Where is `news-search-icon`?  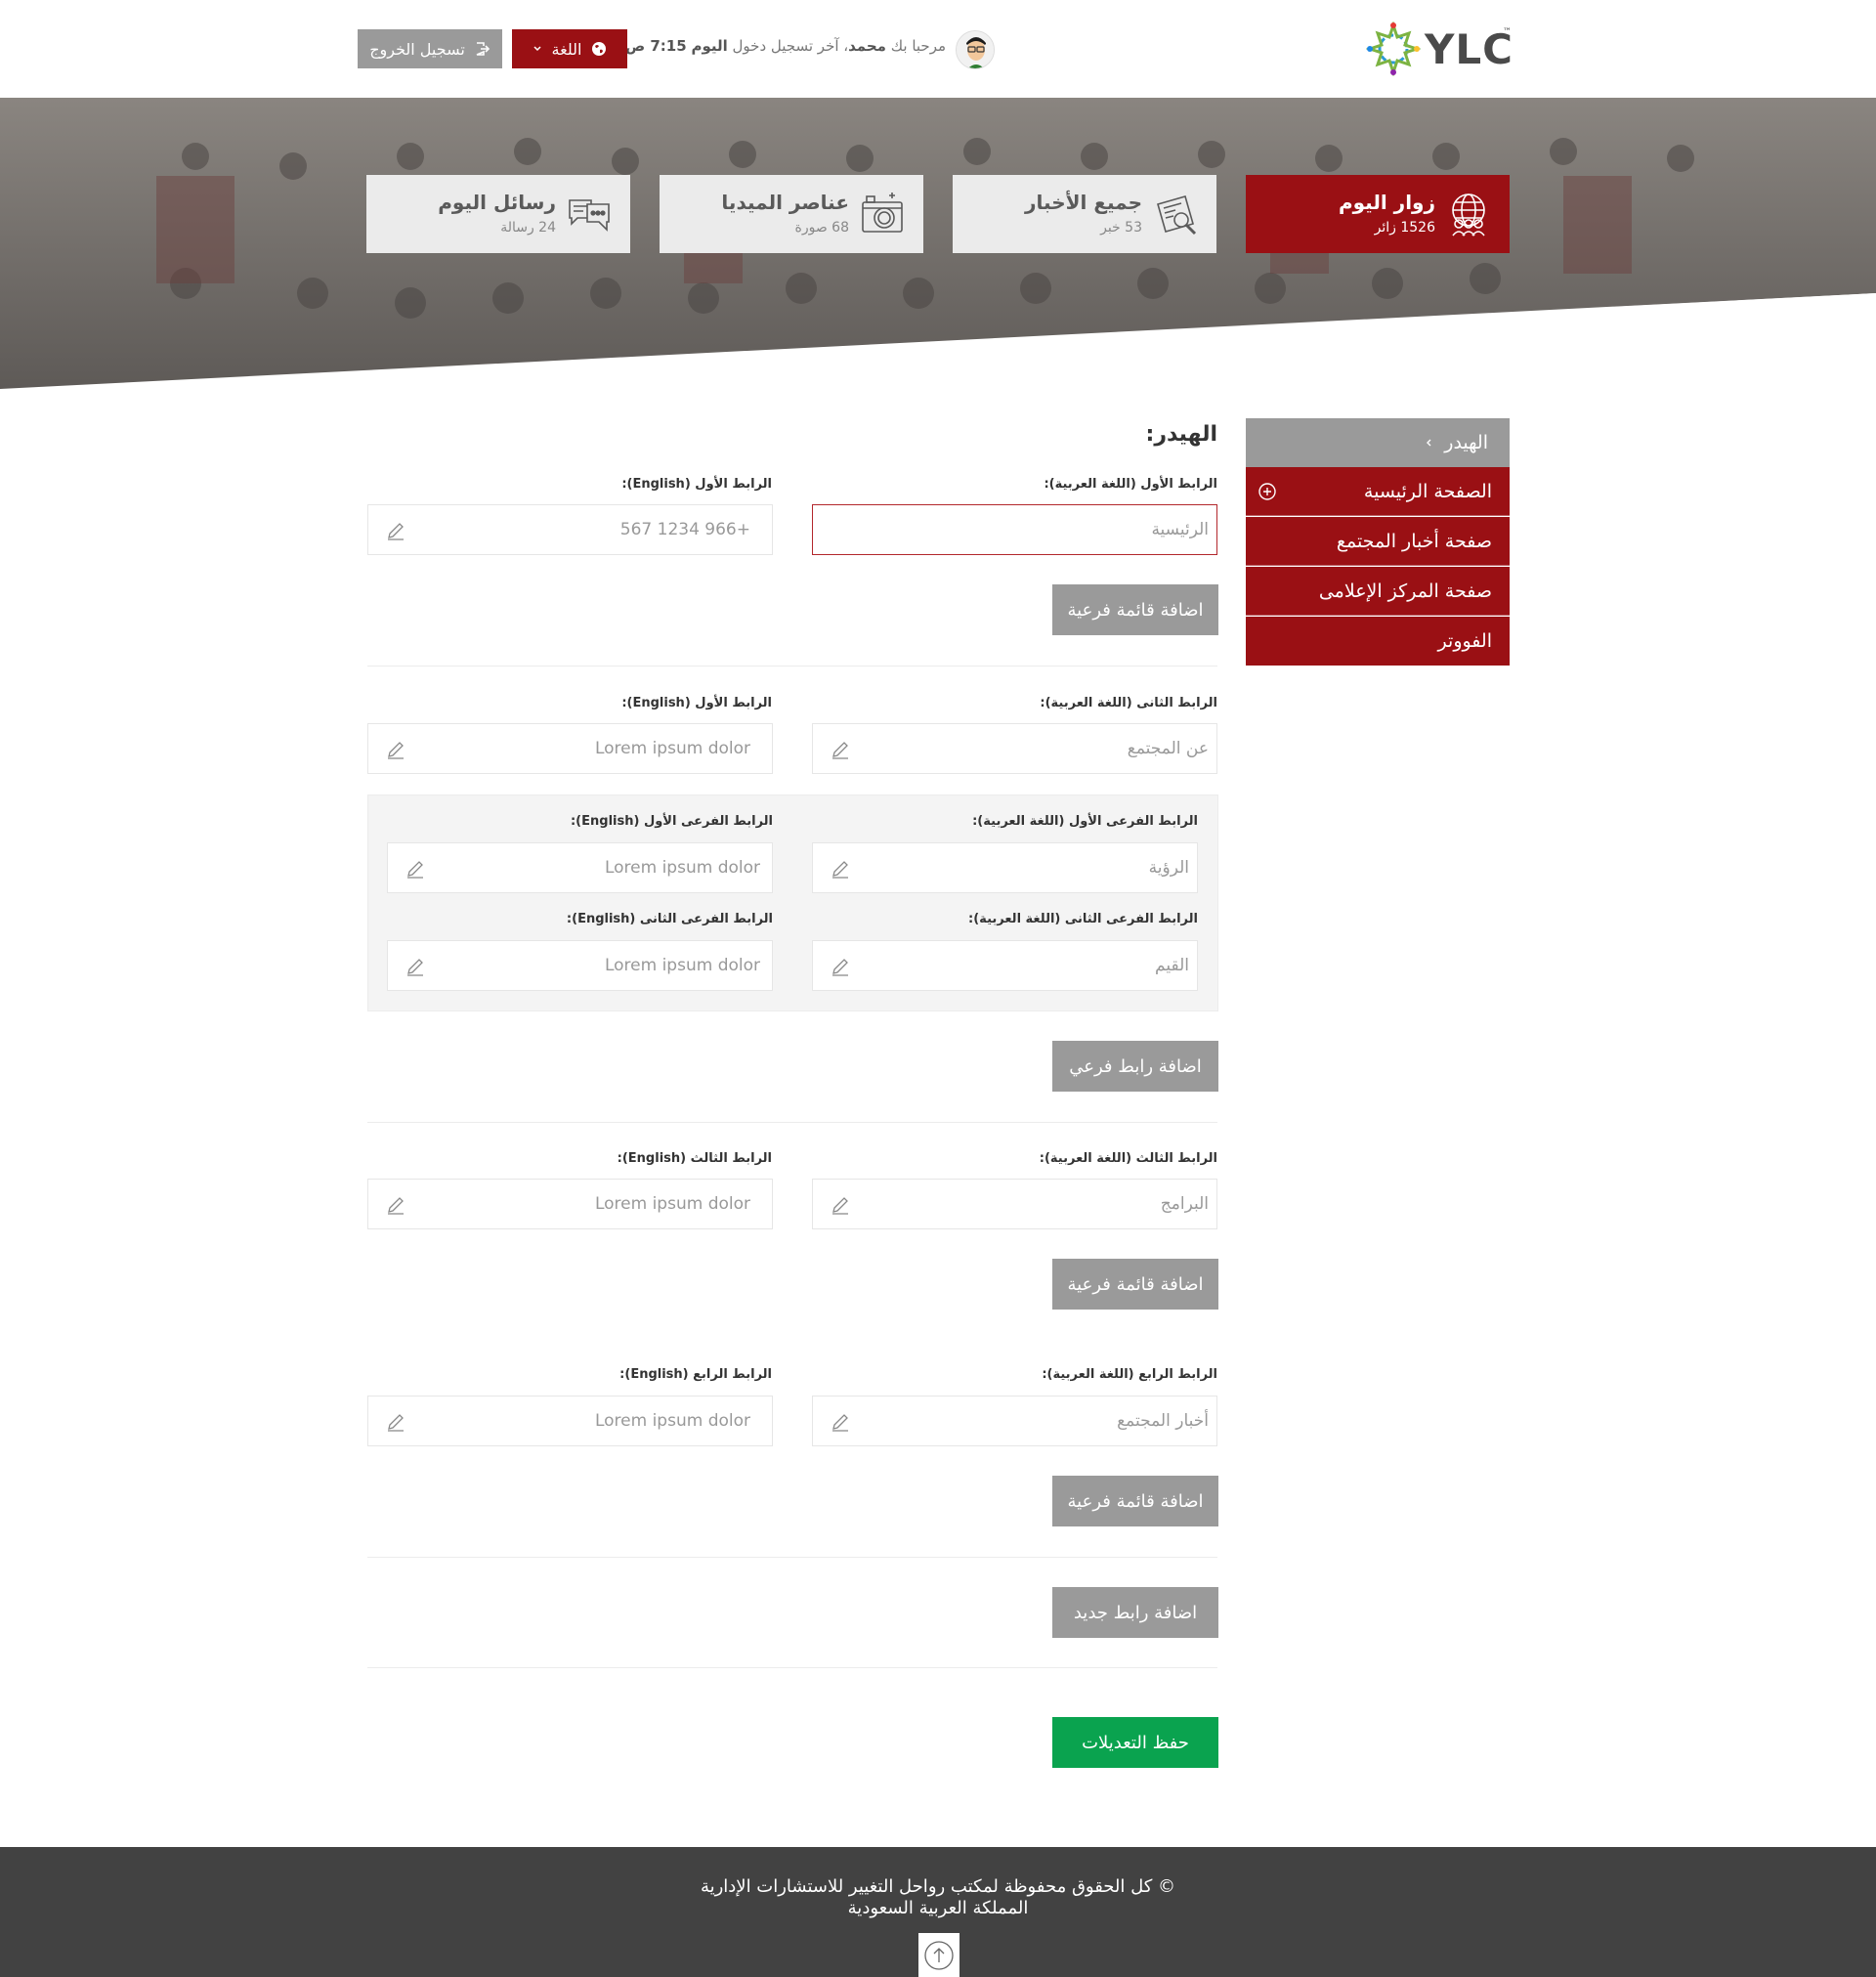 news-search-icon is located at coordinates (1177, 215).